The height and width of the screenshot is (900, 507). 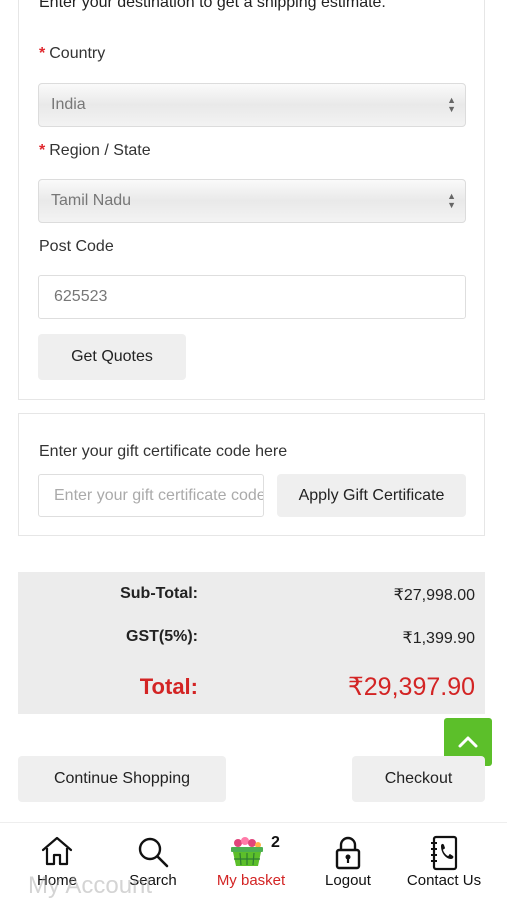 I want to click on gift-certificate-label: Enter your gift certificate code here, so click(x=163, y=451).